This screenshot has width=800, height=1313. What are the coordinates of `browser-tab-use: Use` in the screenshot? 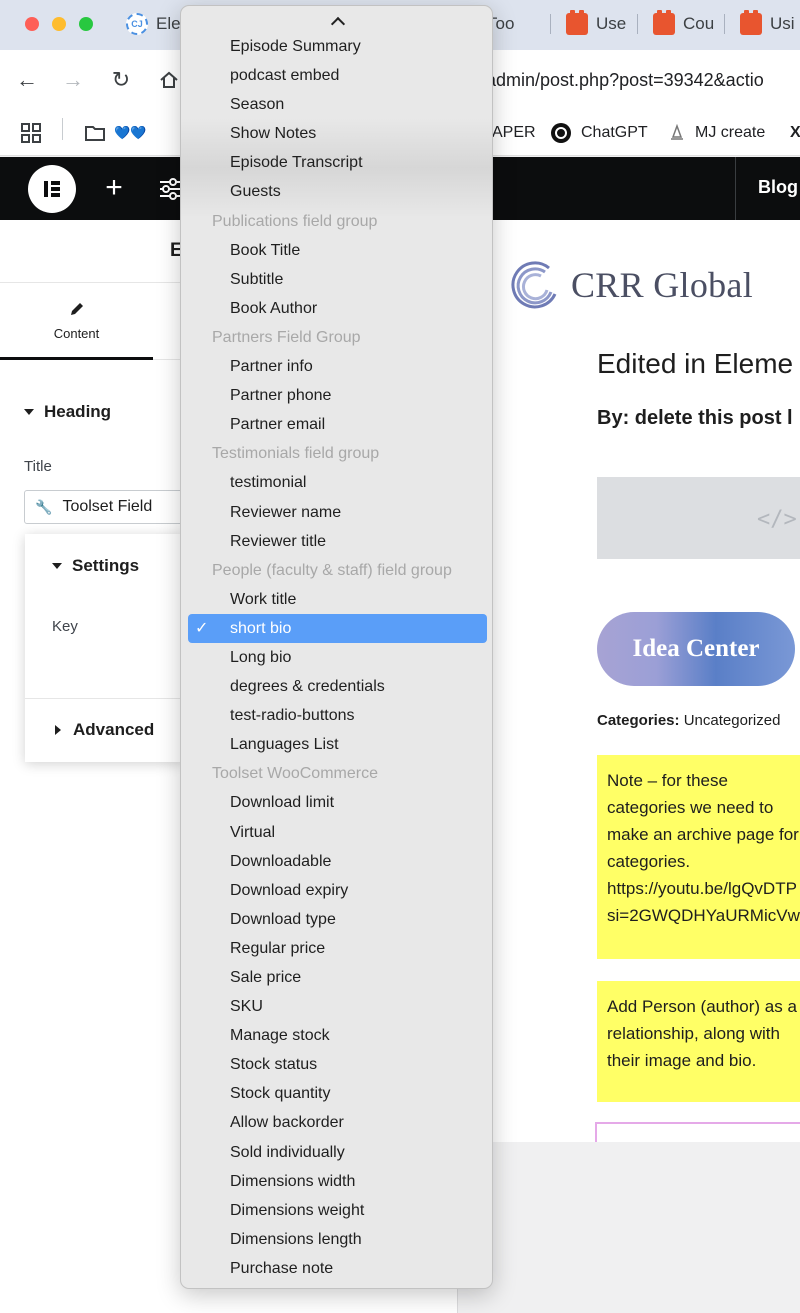 It's located at (597, 24).